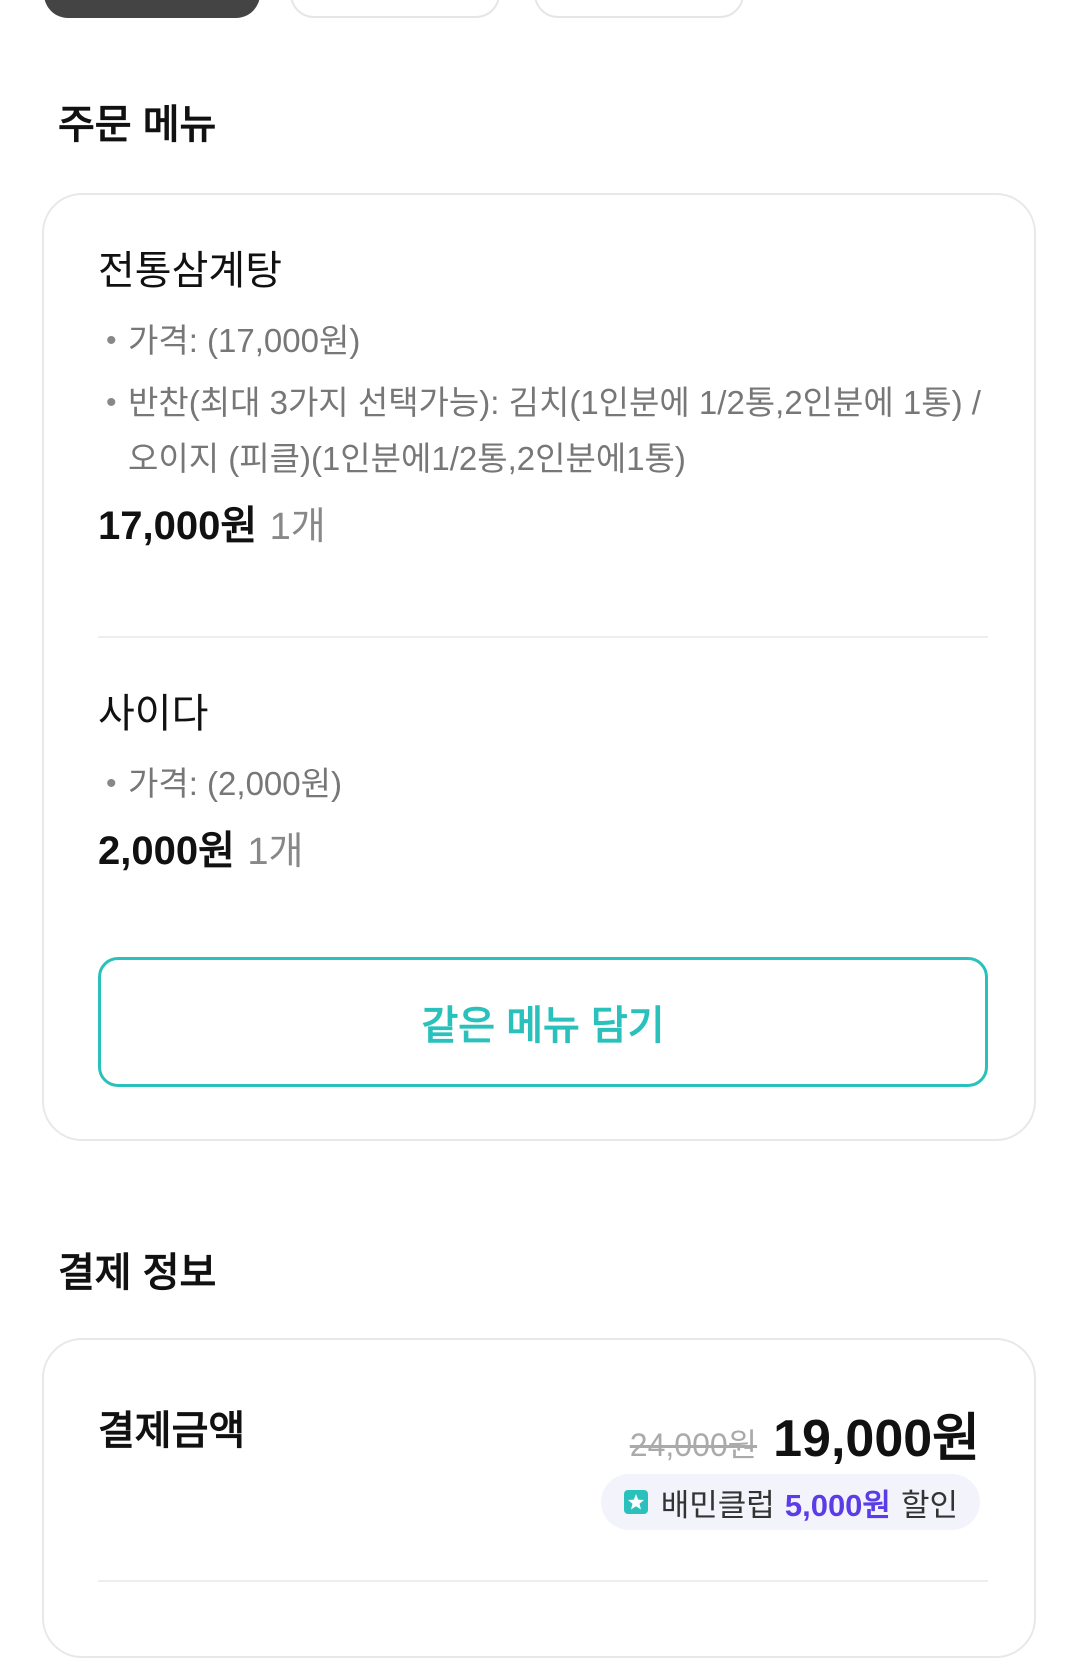 The width and height of the screenshot is (1079, 1658). I want to click on tab-active, so click(152, 9).